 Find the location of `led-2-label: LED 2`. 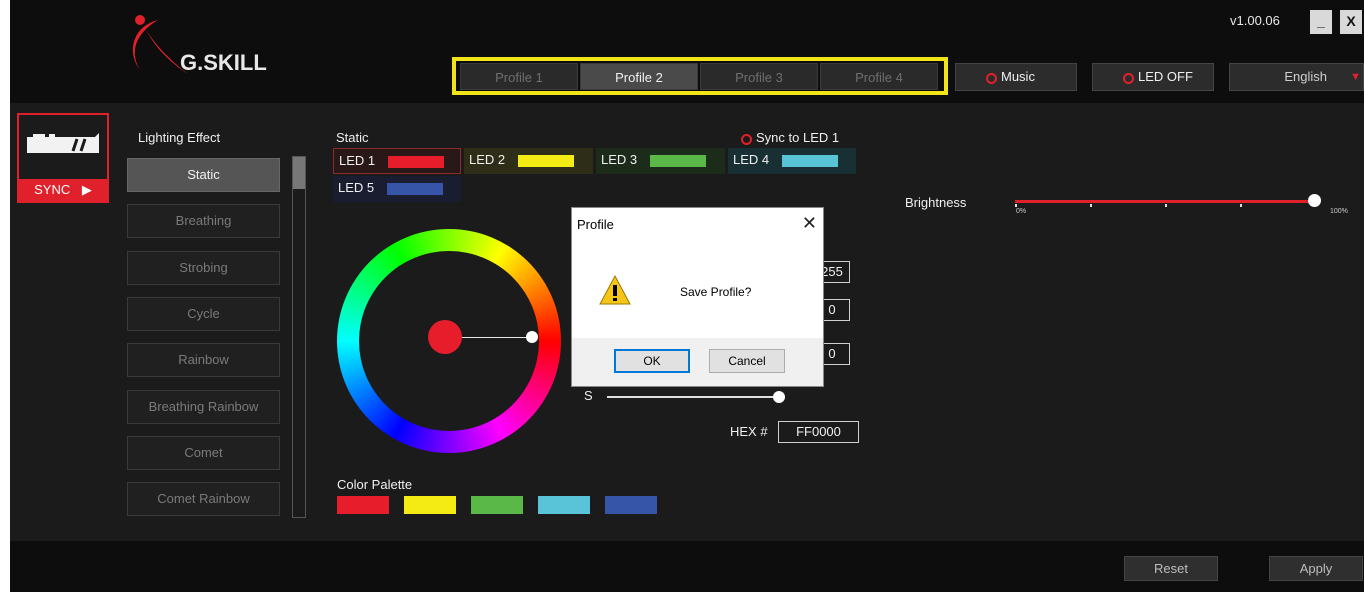

led-2-label: LED 2 is located at coordinates (487, 159).